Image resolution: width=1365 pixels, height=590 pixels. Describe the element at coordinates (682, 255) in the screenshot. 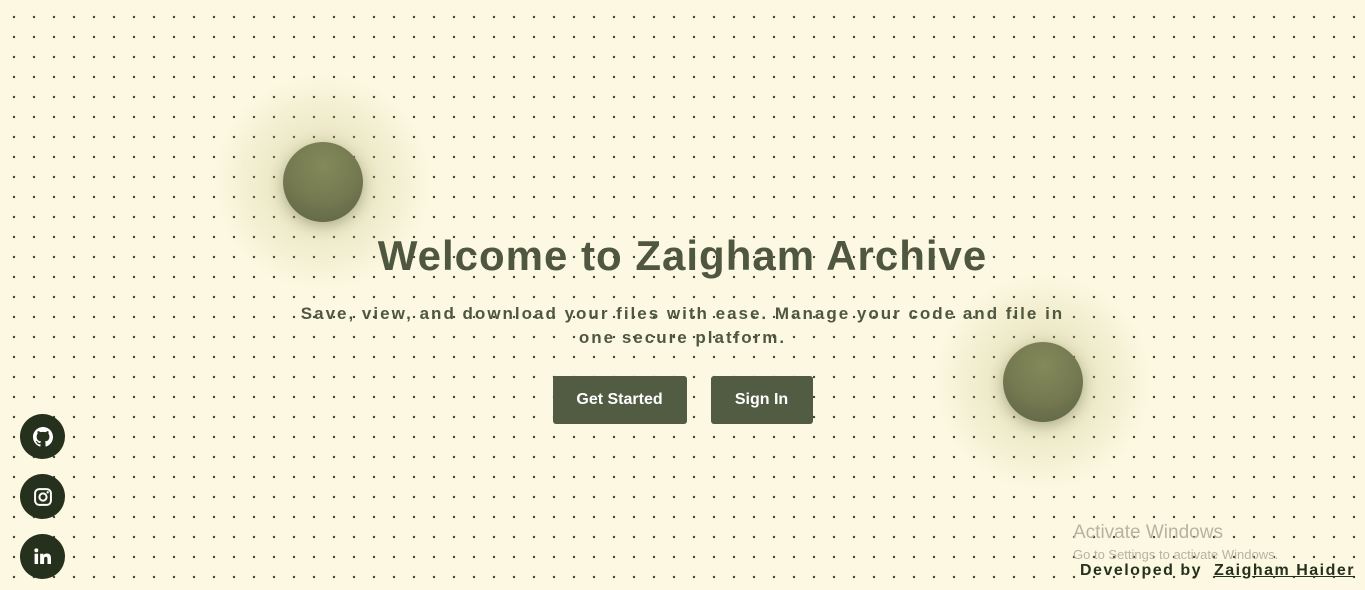

I see `page-title: Welcome to Zaigham Archive` at that location.